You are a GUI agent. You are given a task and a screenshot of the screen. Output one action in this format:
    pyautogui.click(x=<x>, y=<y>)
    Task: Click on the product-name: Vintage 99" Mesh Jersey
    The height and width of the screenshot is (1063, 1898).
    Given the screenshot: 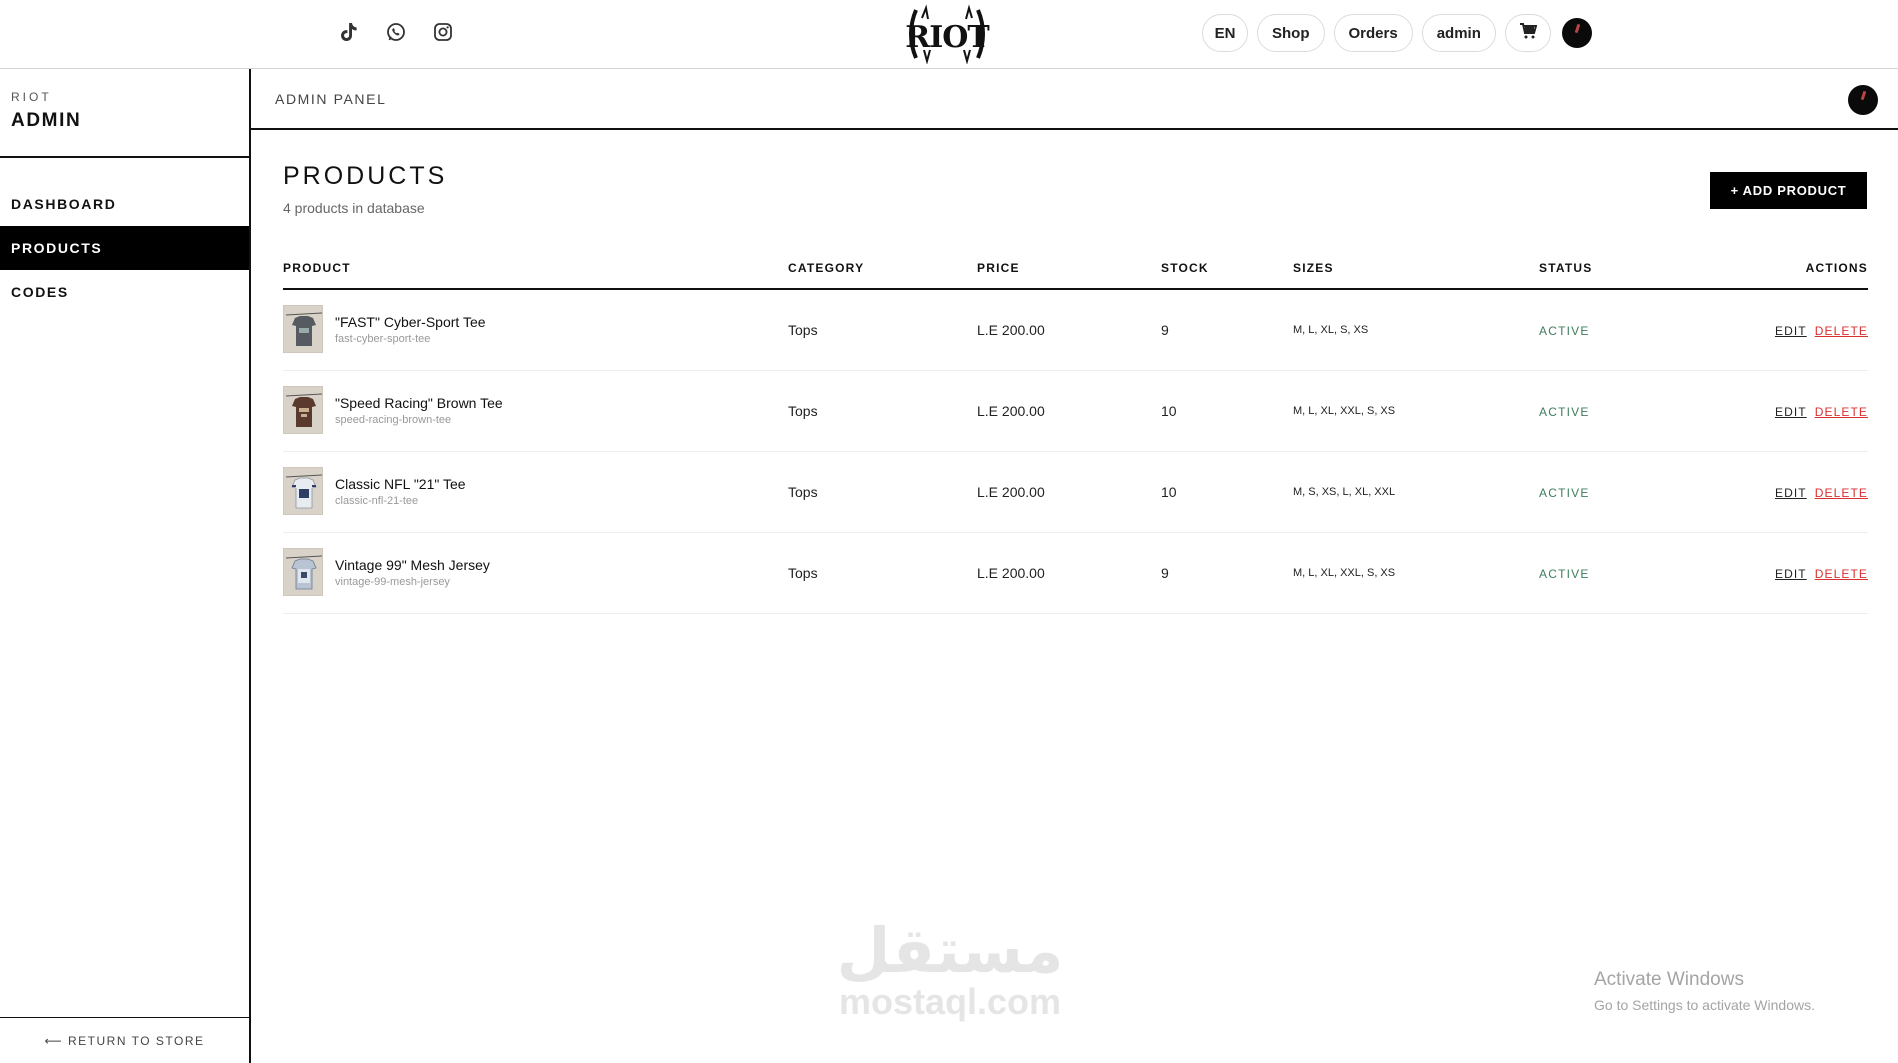 What is the action you would take?
    pyautogui.click(x=412, y=565)
    